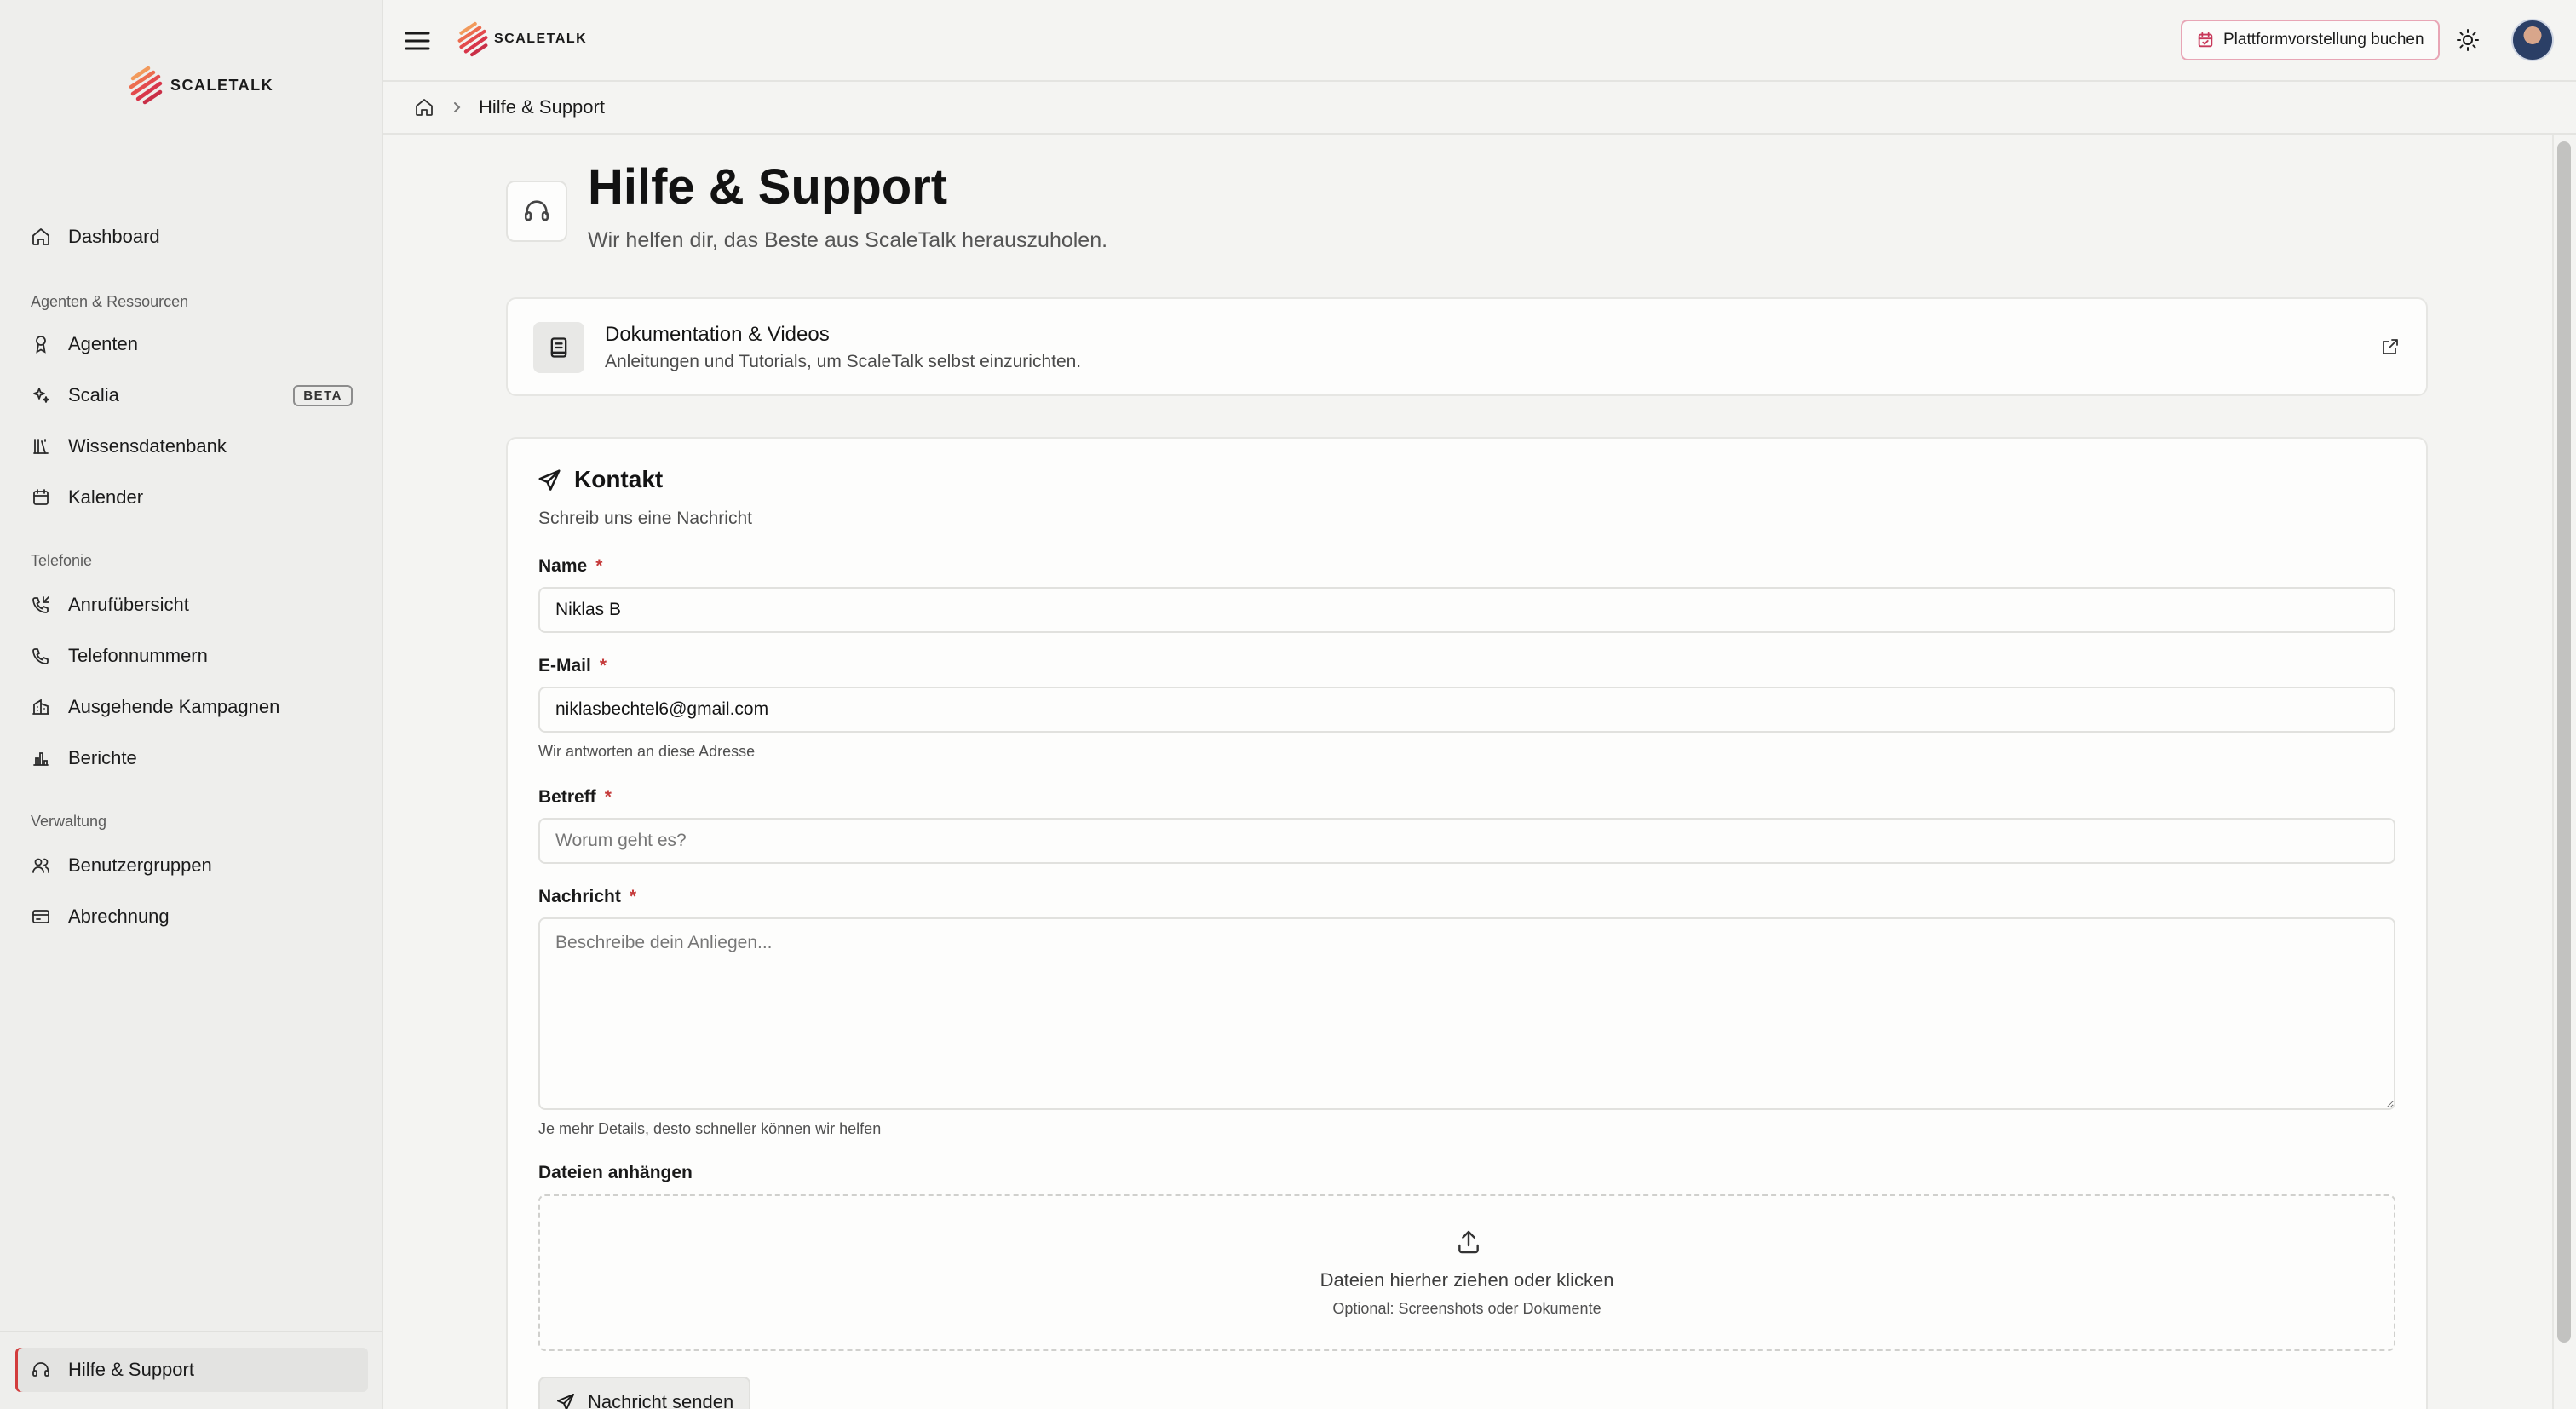 The image size is (2576, 1409). What do you see at coordinates (575, 797) in the screenshot?
I see `subject-label: Betreff *` at bounding box center [575, 797].